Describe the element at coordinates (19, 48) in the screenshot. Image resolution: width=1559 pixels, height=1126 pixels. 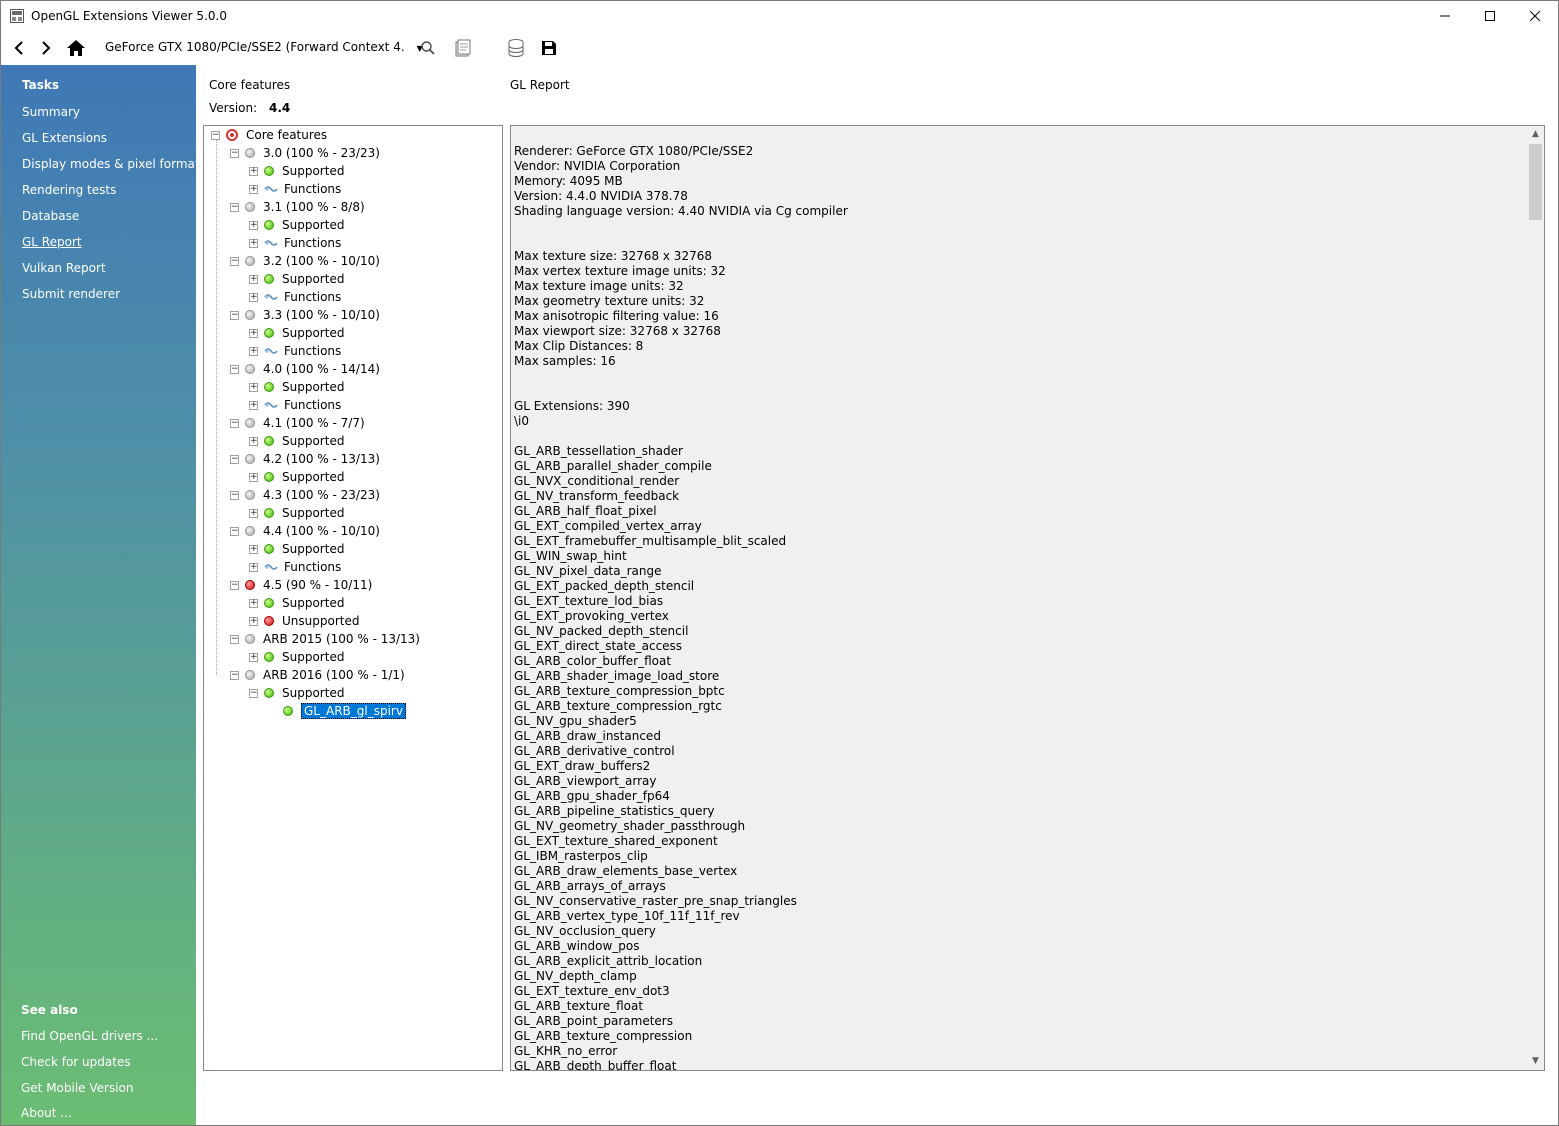
I see `back-button` at that location.